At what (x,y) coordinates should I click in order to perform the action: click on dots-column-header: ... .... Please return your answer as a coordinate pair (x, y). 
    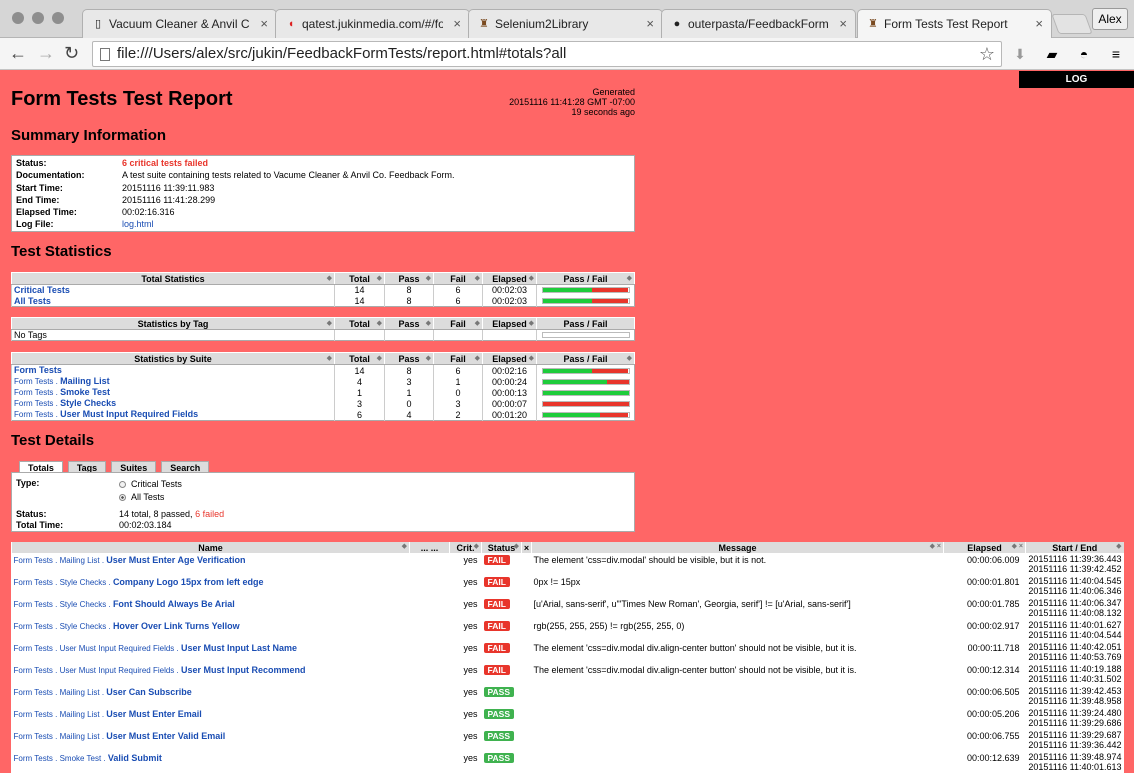
    Looking at the image, I should click on (429, 547).